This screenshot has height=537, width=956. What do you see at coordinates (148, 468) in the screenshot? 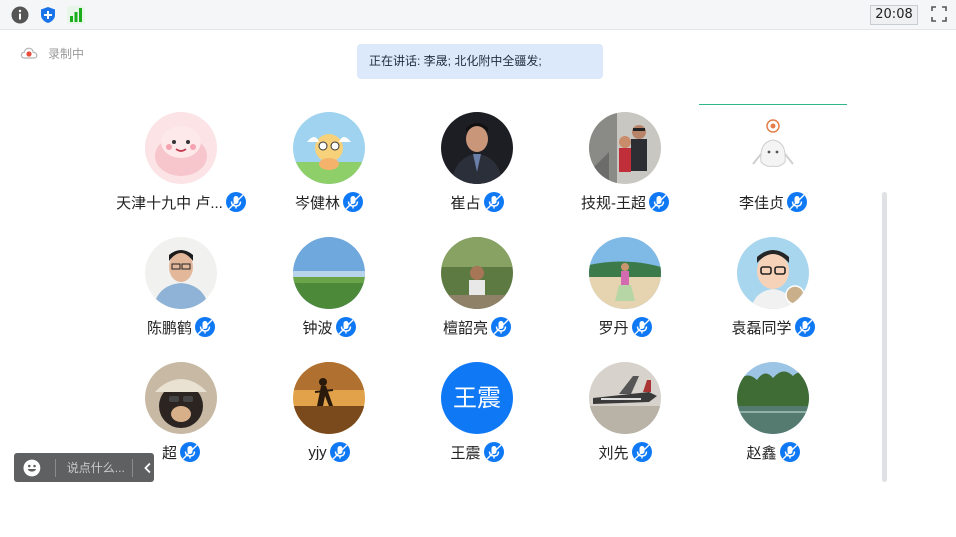
I see `chevron-left-icon` at bounding box center [148, 468].